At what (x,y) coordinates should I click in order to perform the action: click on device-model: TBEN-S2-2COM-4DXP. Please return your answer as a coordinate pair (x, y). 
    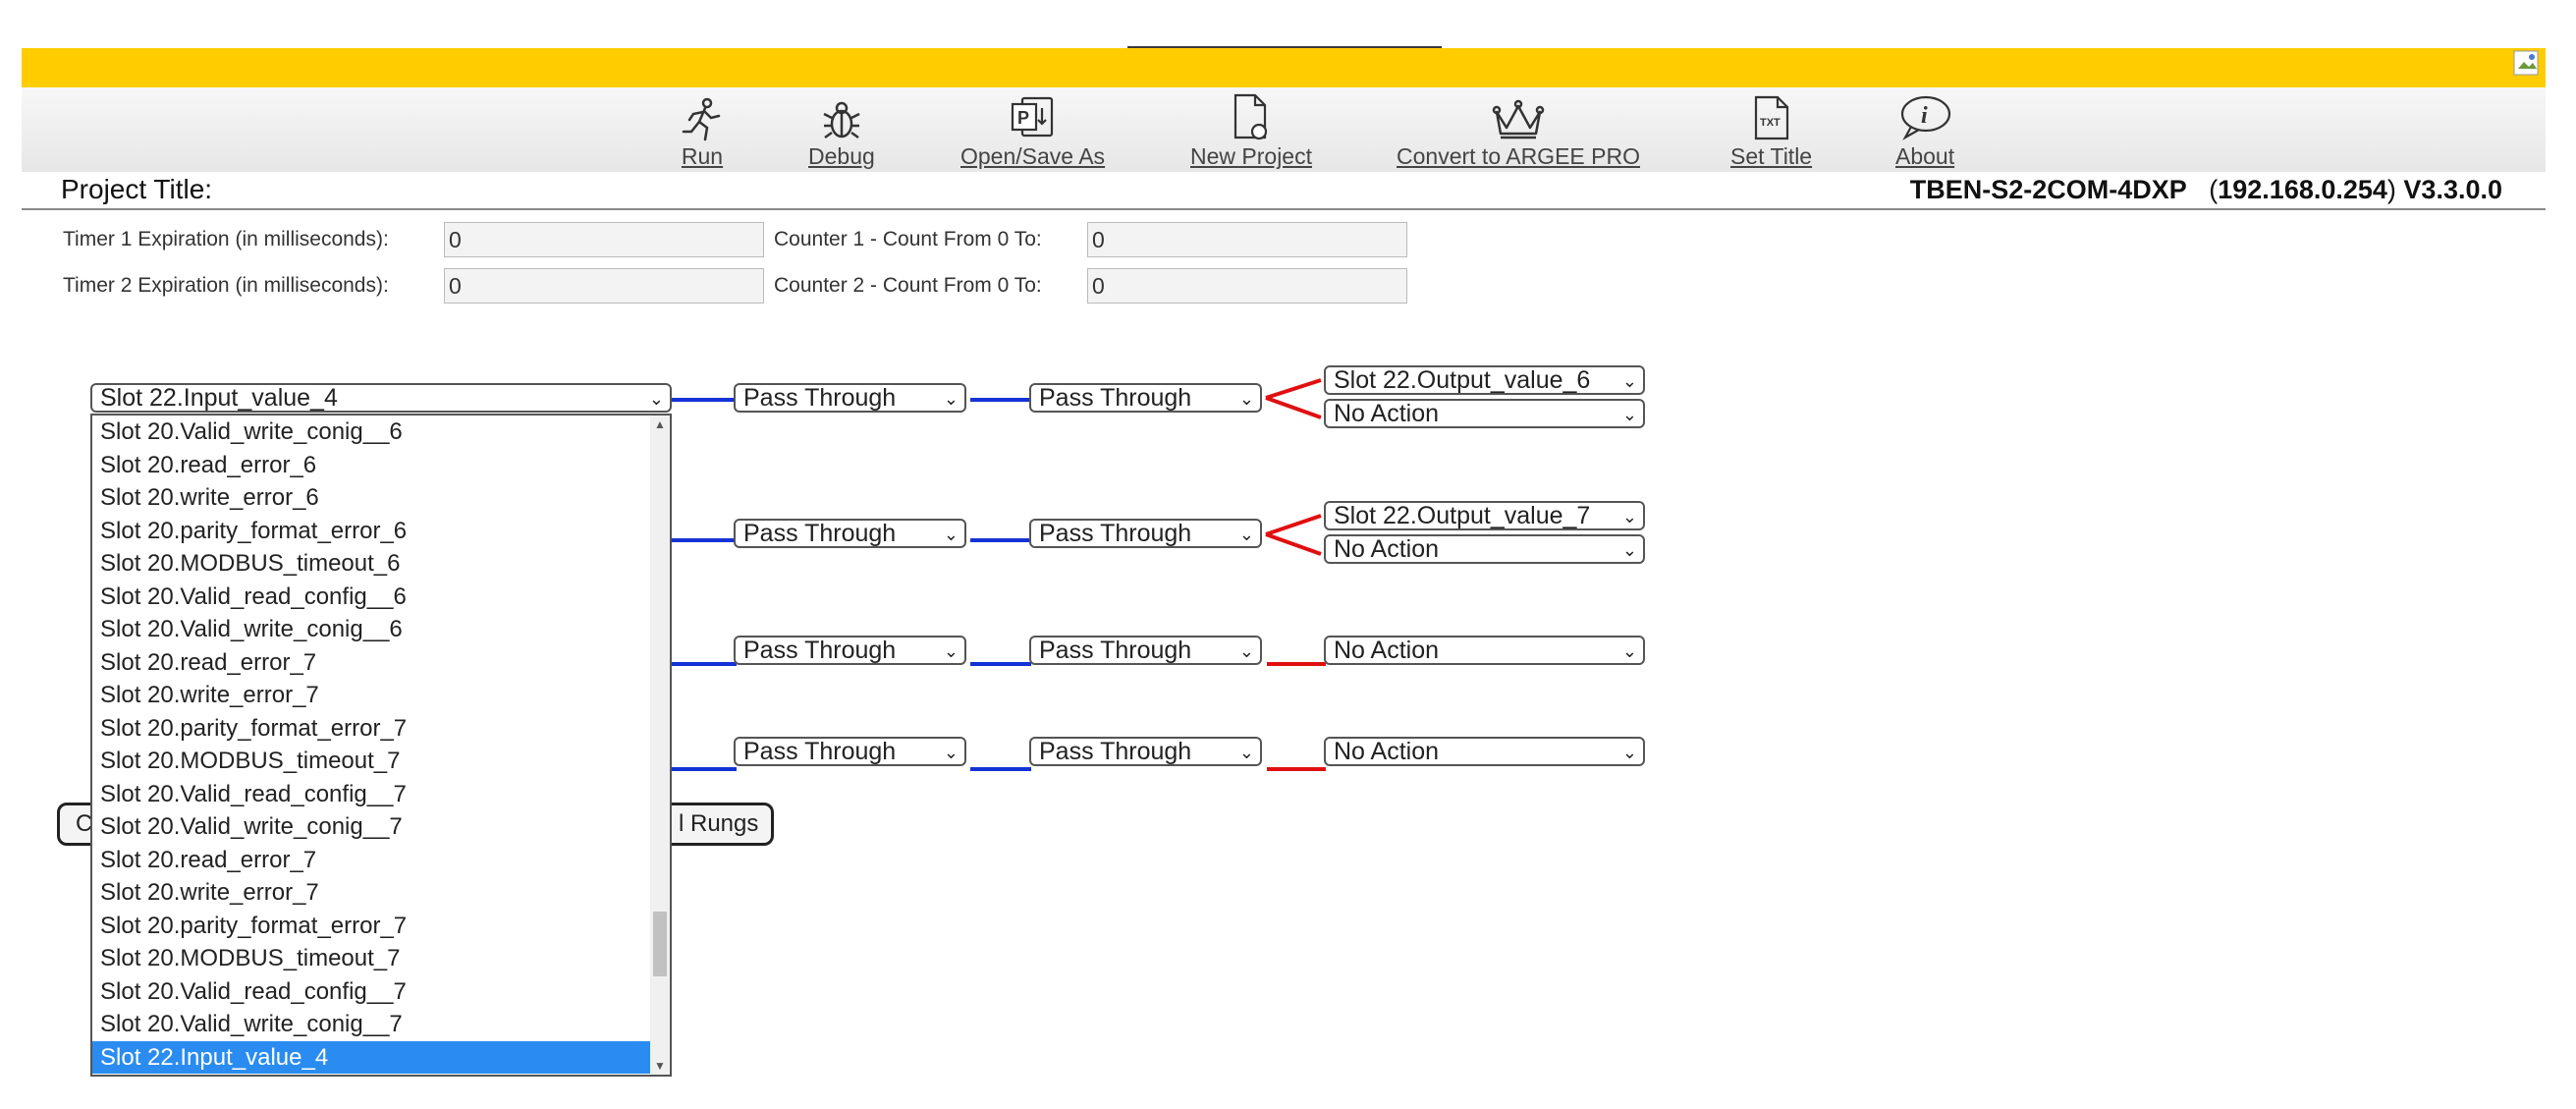
    Looking at the image, I should click on (2048, 190).